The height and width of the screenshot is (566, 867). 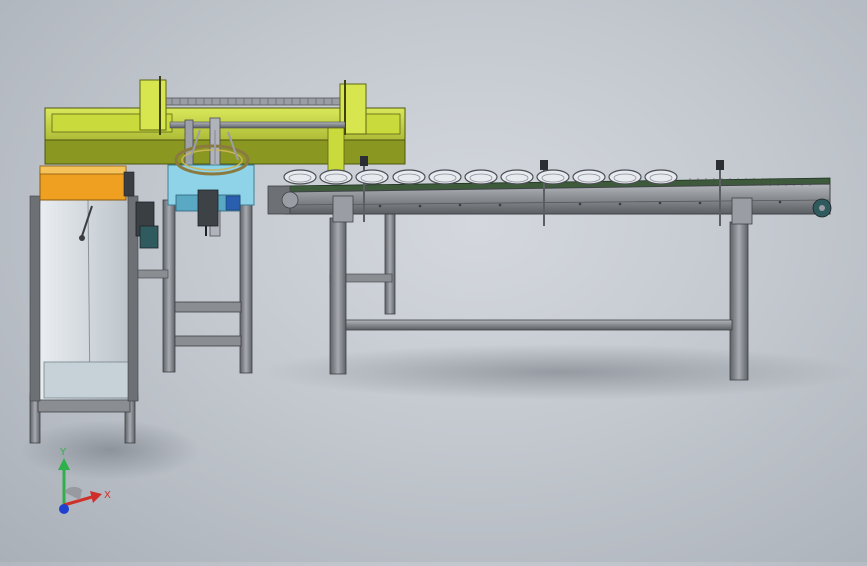 I want to click on conveyor-shadow, so click(x=560, y=372).